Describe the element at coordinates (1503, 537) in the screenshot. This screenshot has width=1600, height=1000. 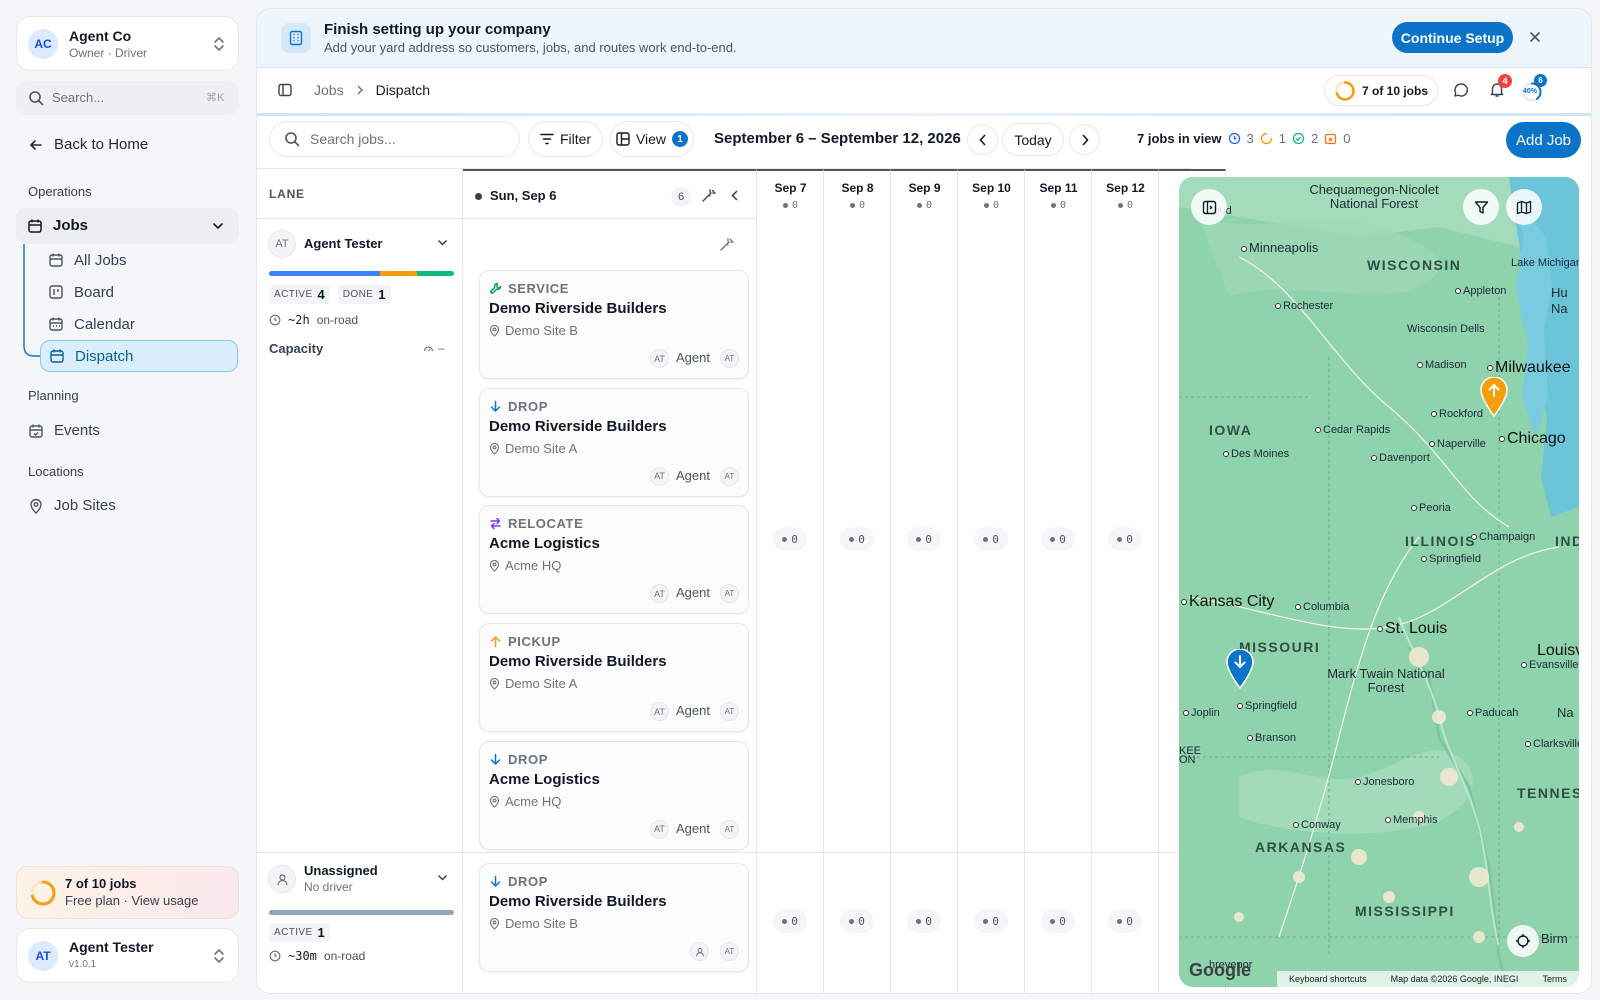
I see `map-label-champaign: Champaign` at that location.